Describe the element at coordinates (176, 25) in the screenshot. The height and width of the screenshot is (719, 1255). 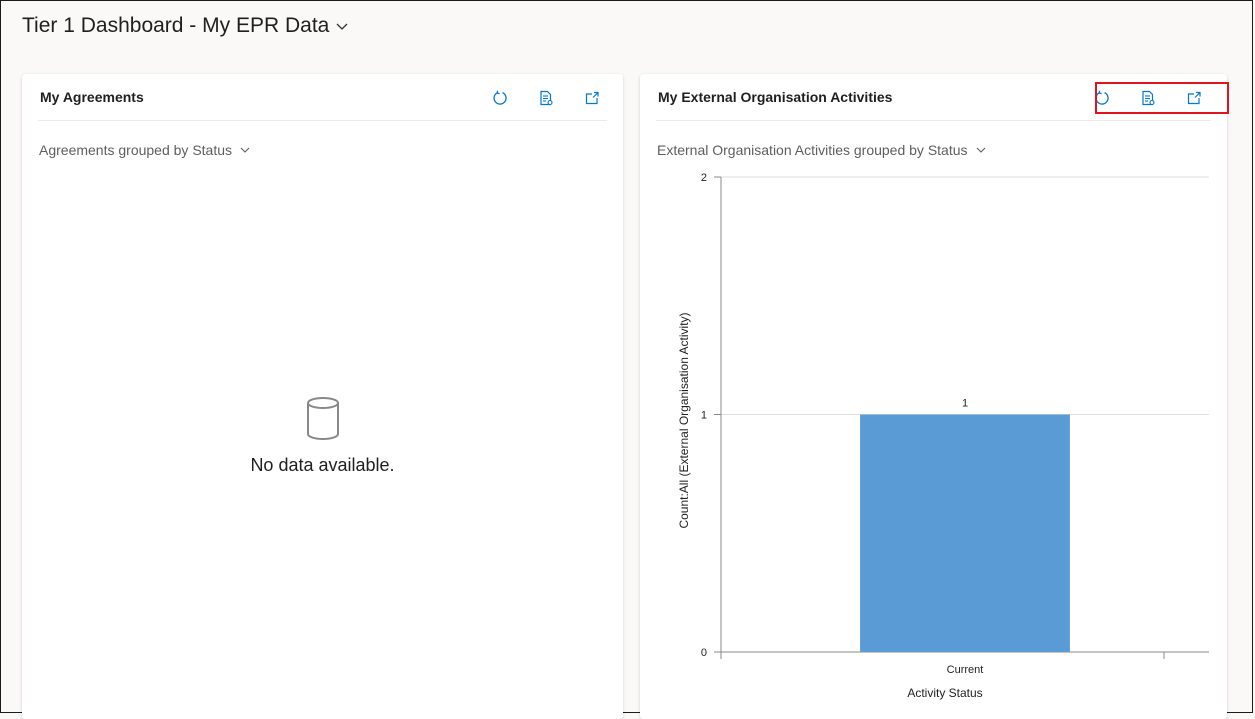
I see `dashboard-title: Tier 1 Dashboard - My EPR Data` at that location.